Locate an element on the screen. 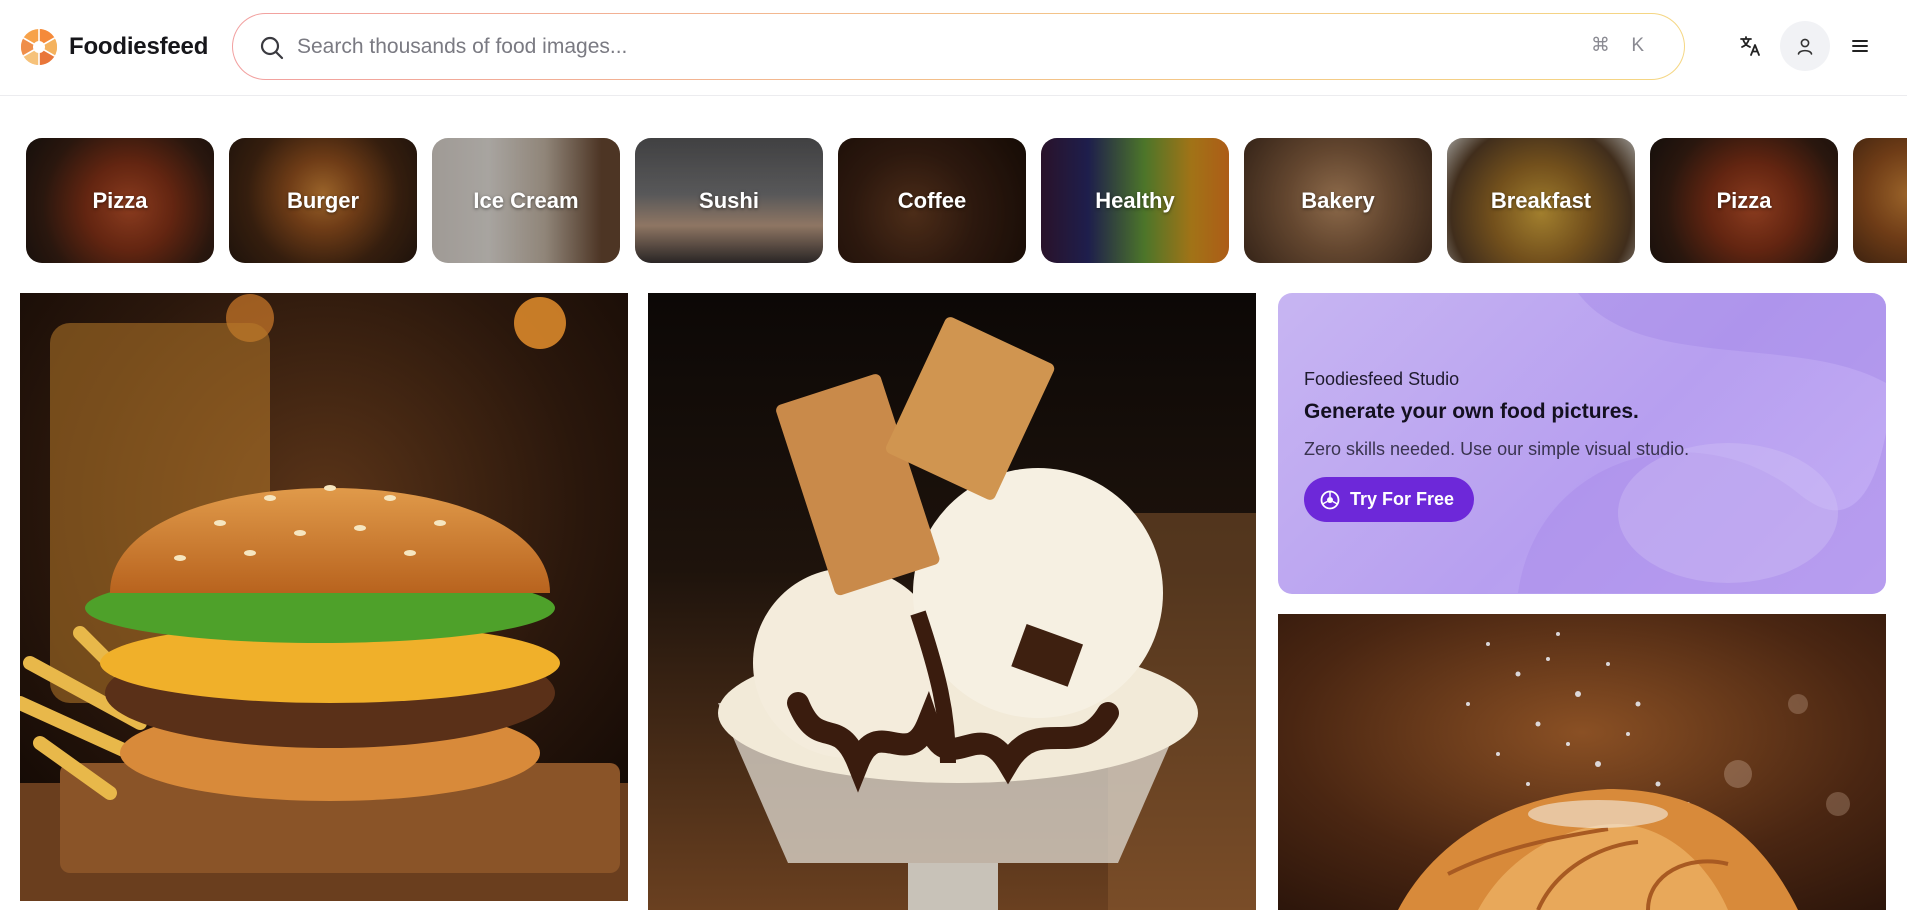  try-for-free-label: Try For Free is located at coordinates (1402, 499).